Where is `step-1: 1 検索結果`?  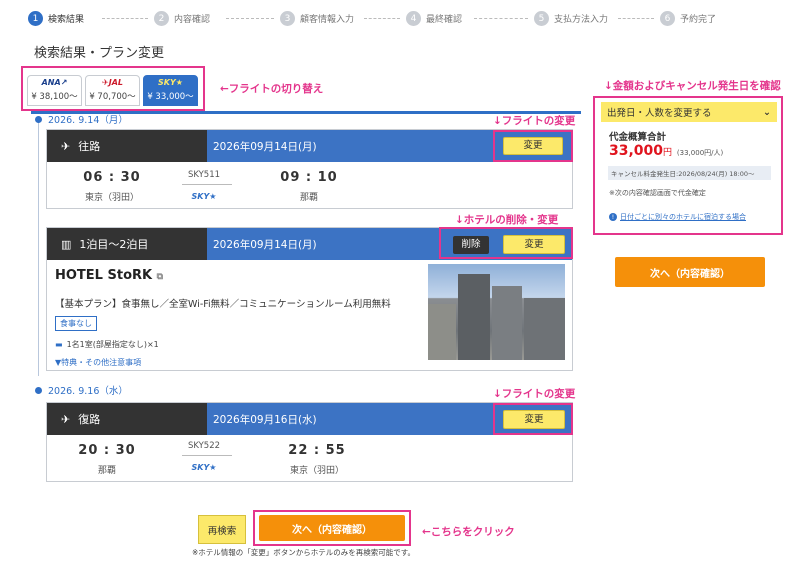
step-1: 1 検索結果 is located at coordinates (56, 18).